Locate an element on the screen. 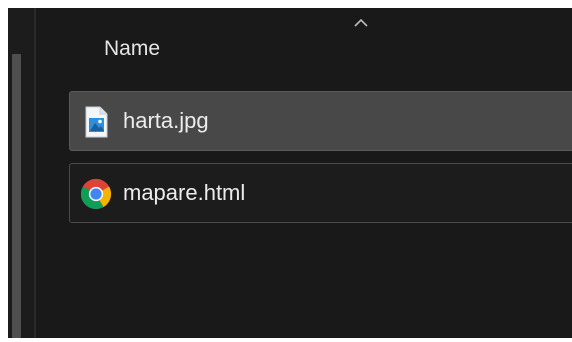  chevron-up-icon is located at coordinates (361, 22).